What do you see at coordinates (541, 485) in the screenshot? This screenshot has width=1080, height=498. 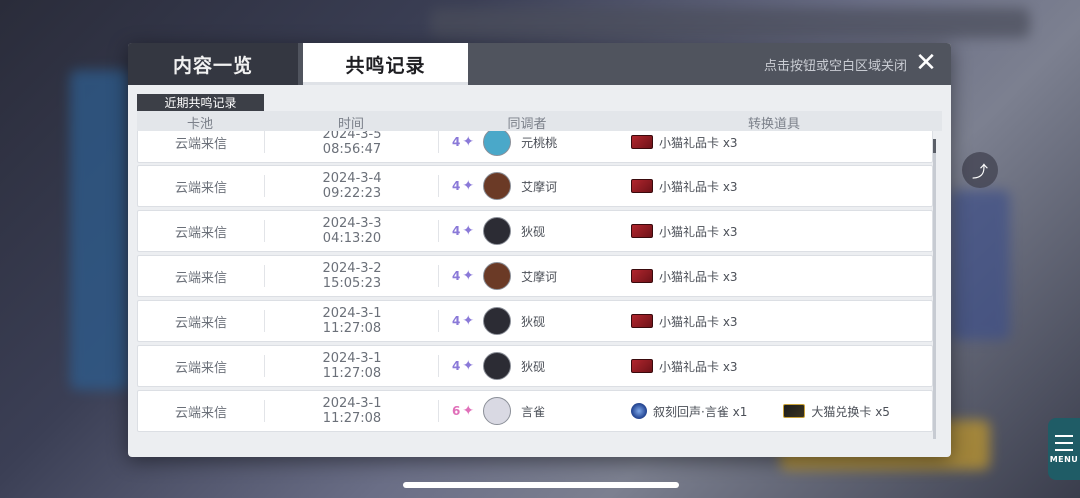 I see `home-indicator` at bounding box center [541, 485].